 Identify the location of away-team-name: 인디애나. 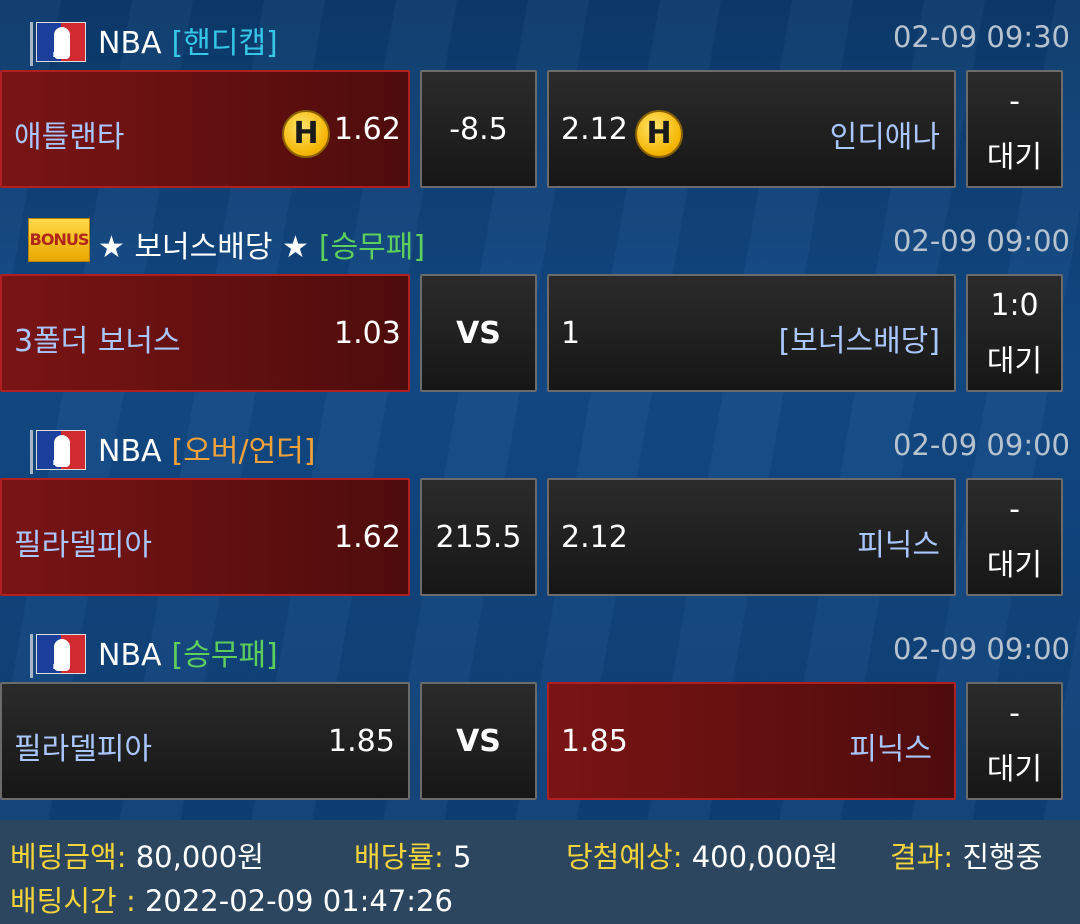
(884, 137).